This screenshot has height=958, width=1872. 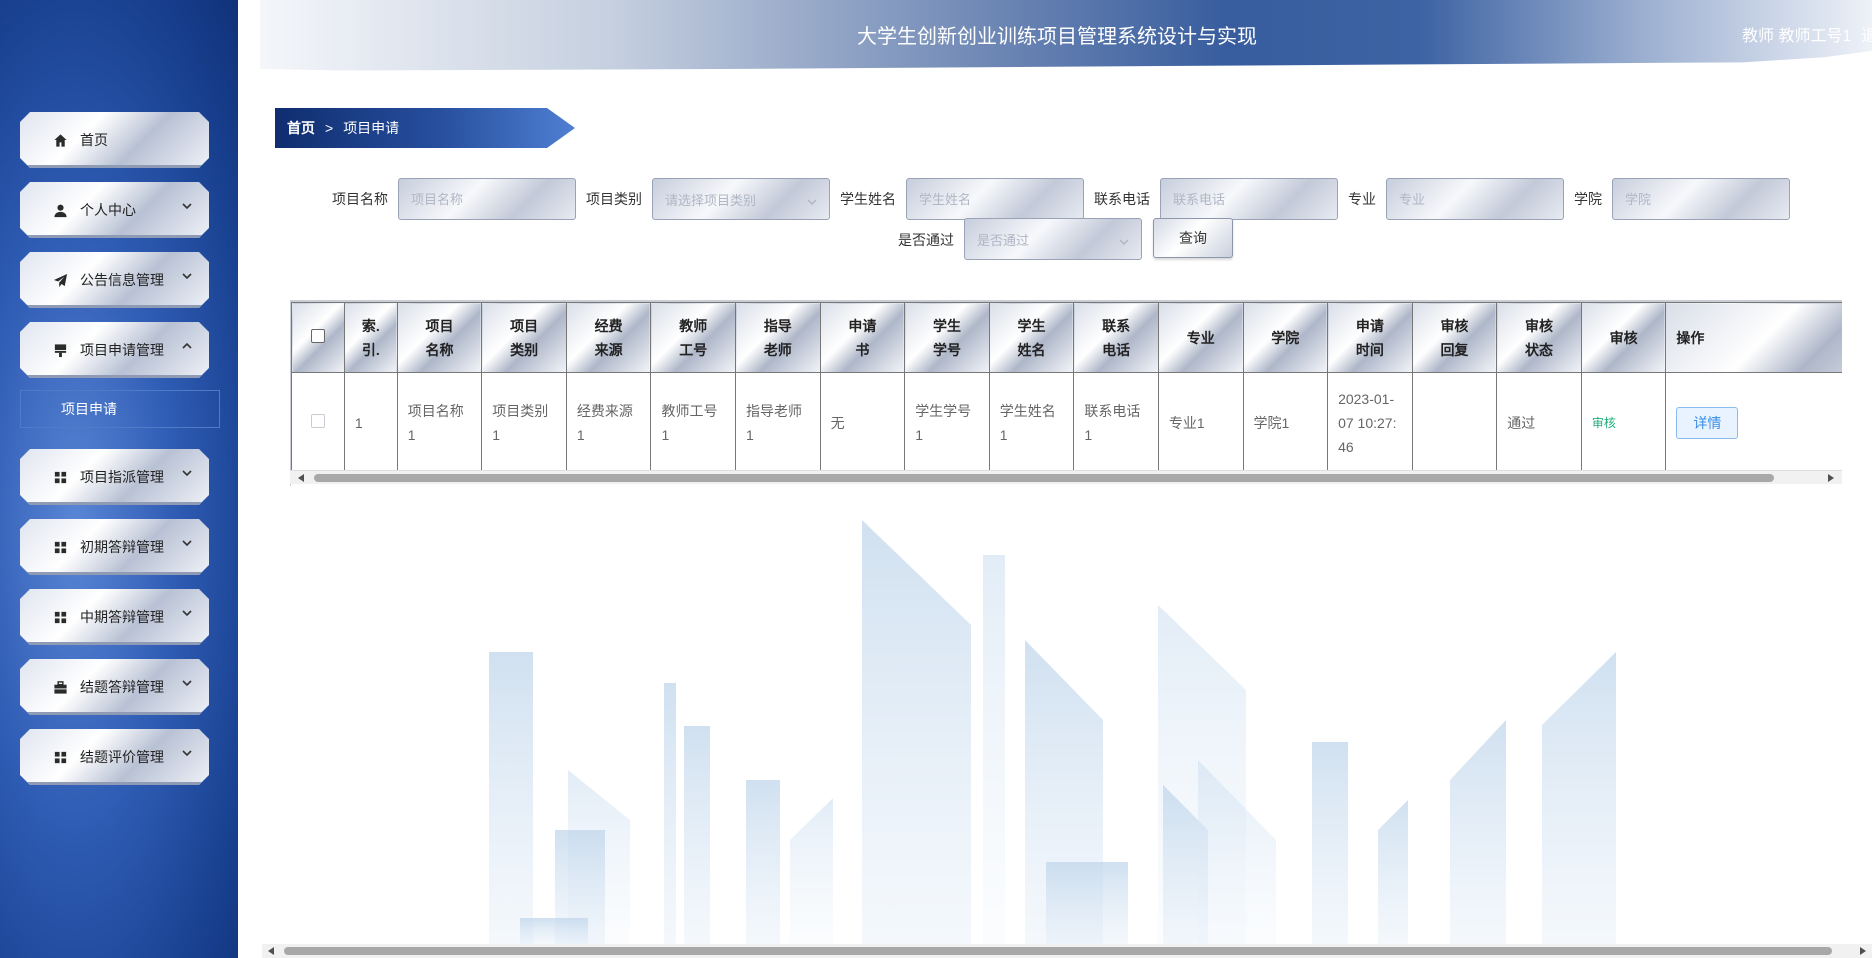 What do you see at coordinates (60, 350) in the screenshot?
I see `stamp-icon` at bounding box center [60, 350].